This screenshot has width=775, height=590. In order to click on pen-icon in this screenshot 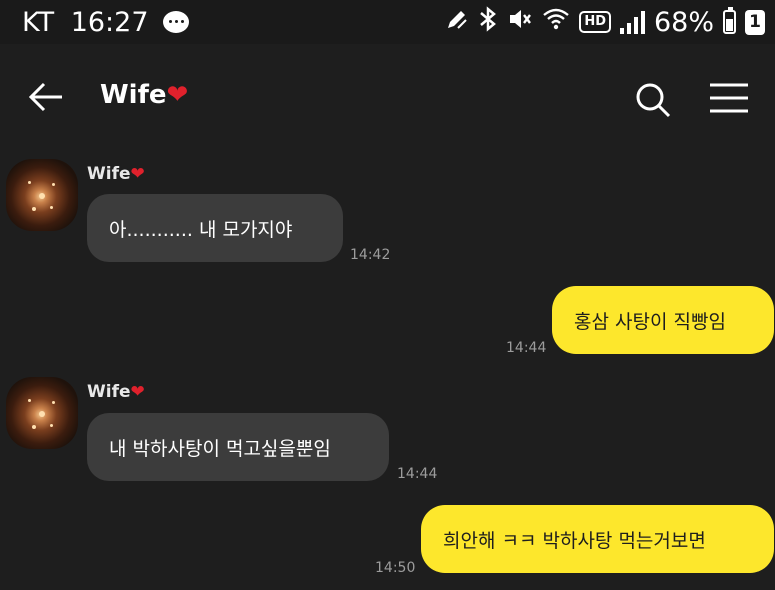, I will do `click(457, 22)`.